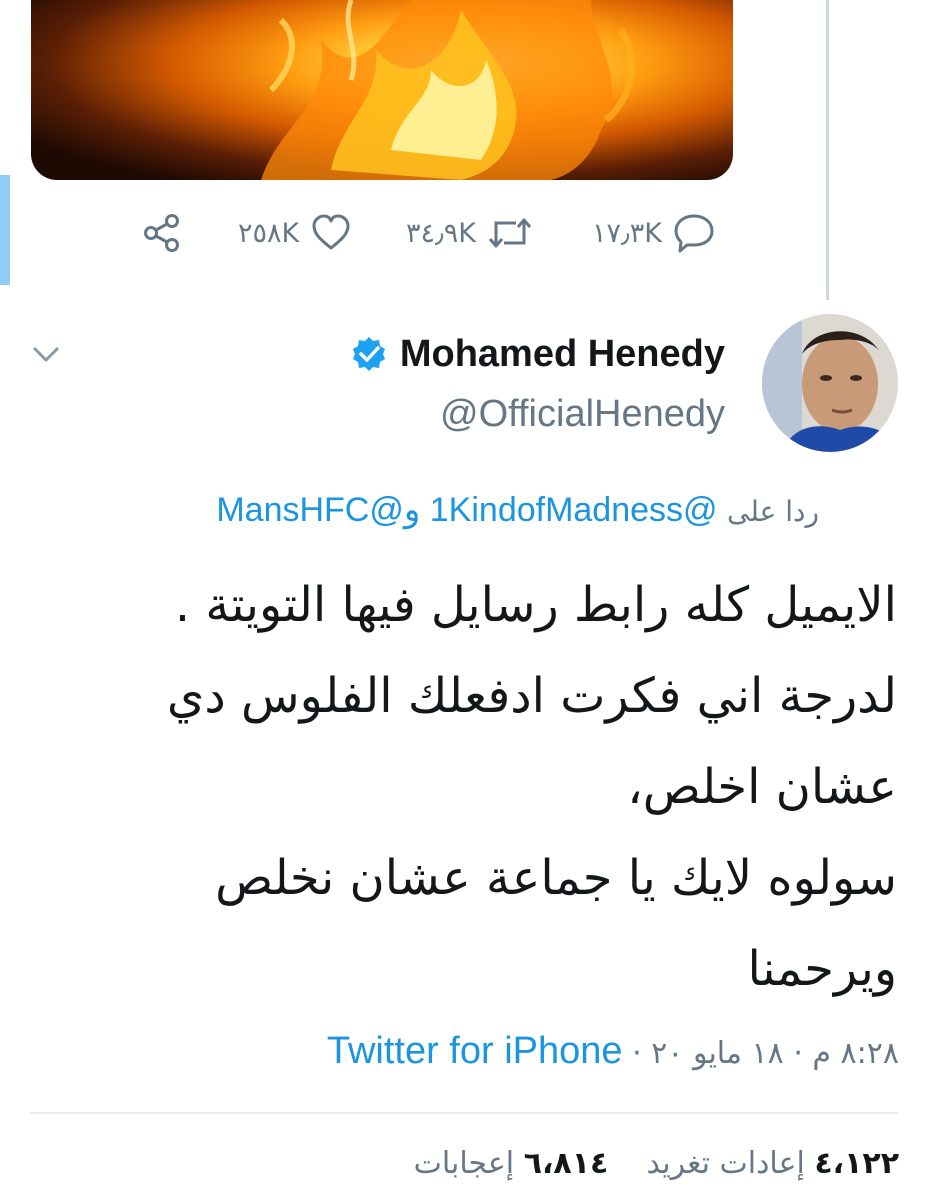  Describe the element at coordinates (762, 787) in the screenshot. I see `tweet-text-line: عشان اخلص،` at that location.